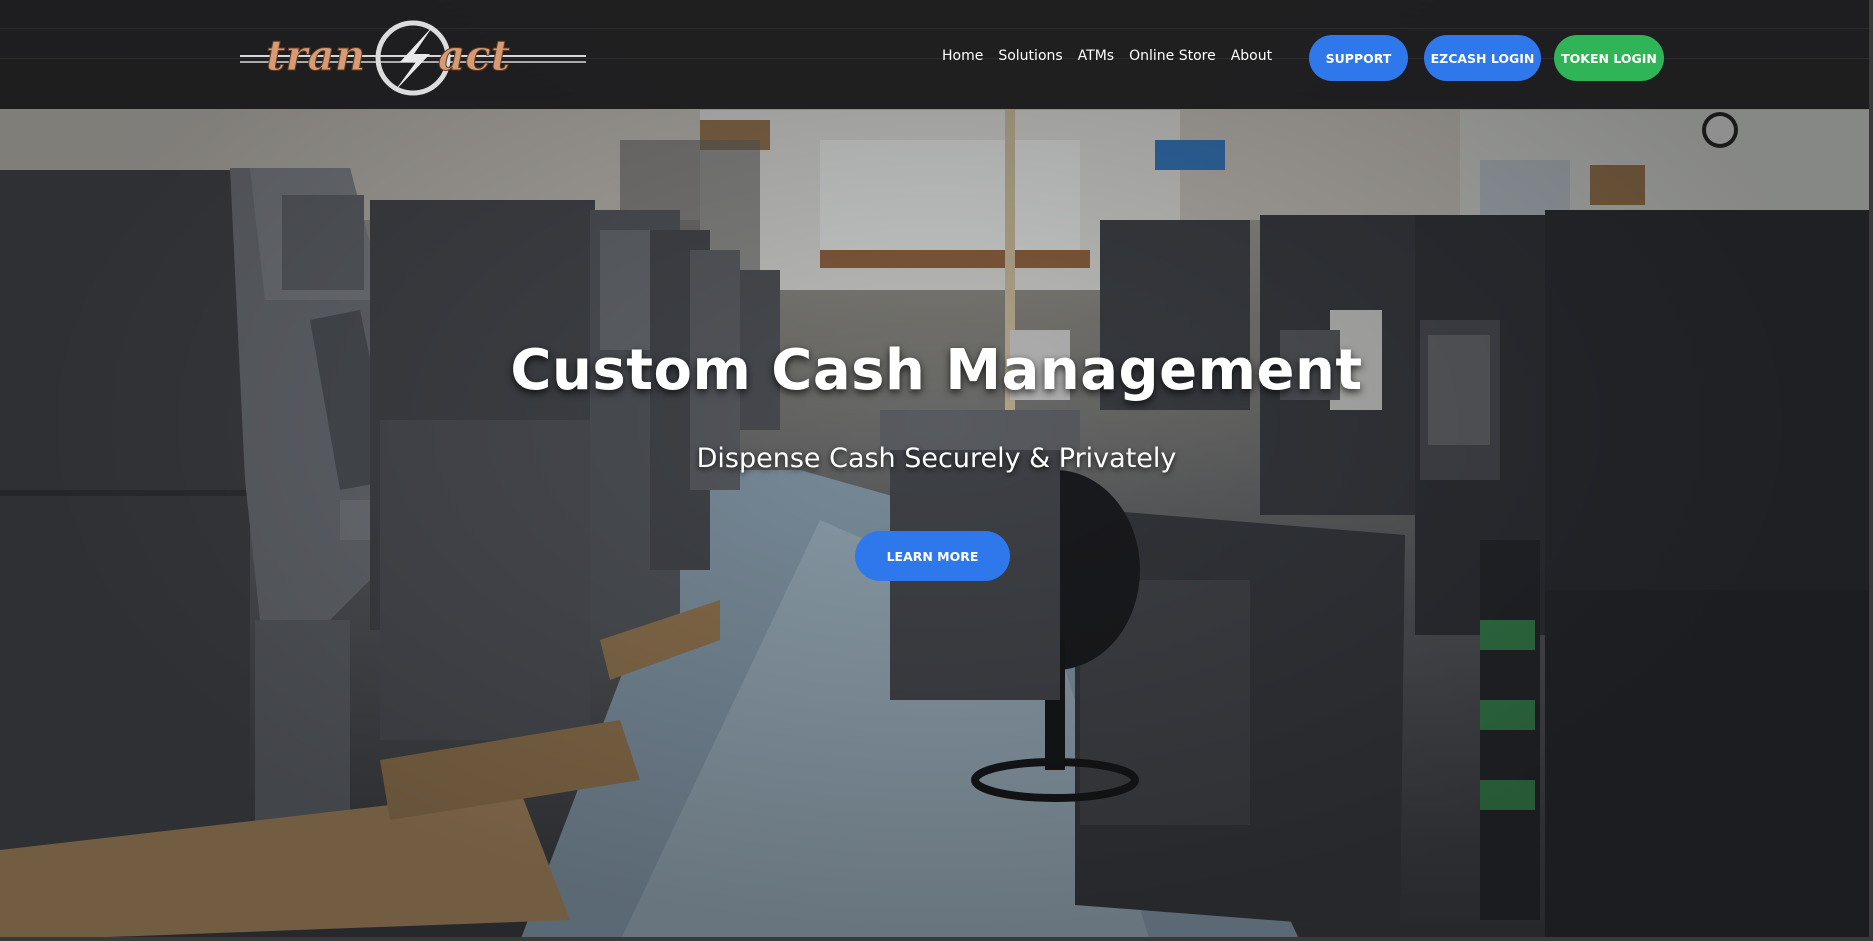 This screenshot has height=941, width=1873. I want to click on nav-home: Home, so click(962, 56).